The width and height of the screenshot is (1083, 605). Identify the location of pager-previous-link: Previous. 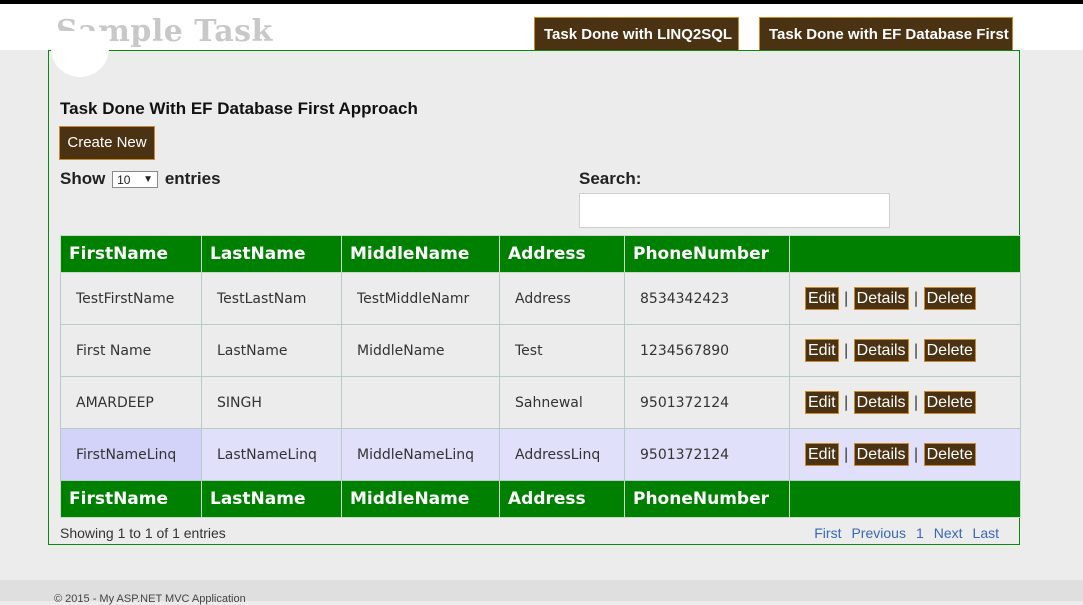
(878, 533).